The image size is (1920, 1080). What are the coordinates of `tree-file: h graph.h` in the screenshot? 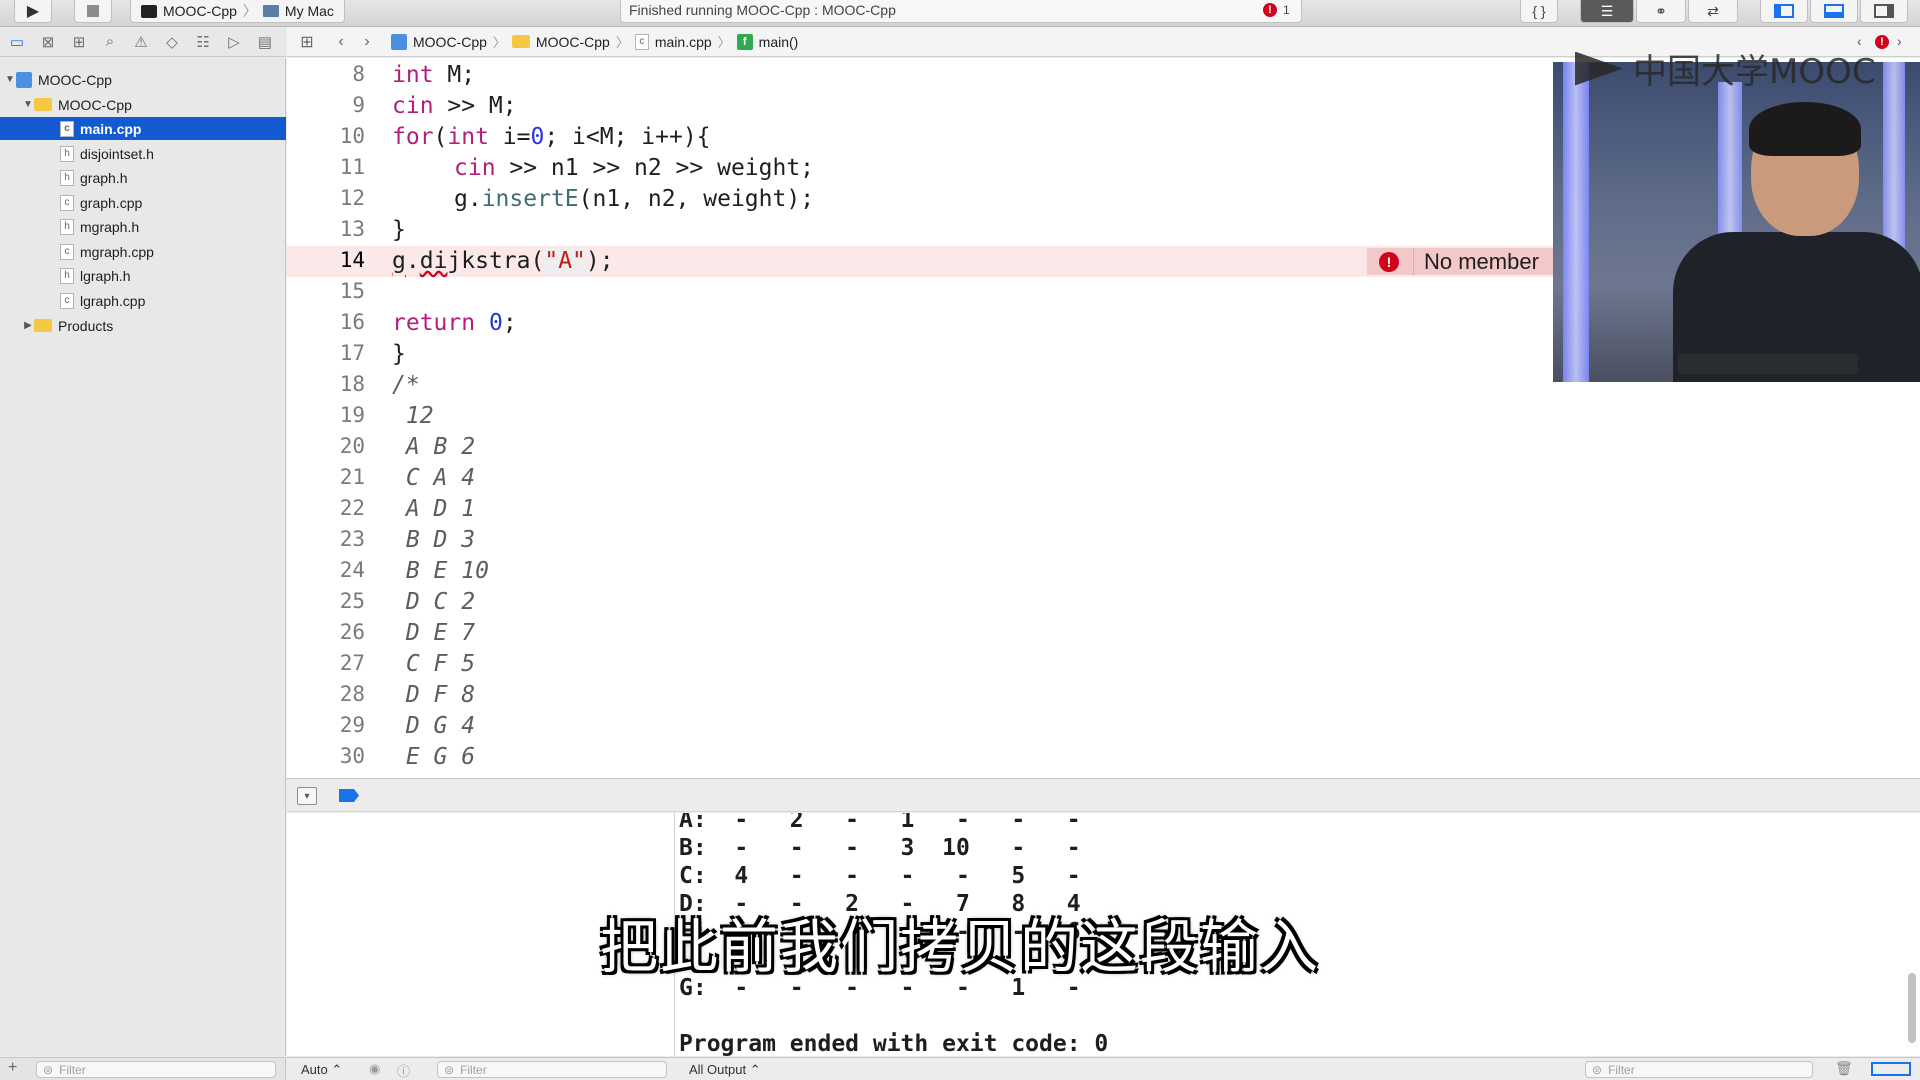 It's located at (143, 177).